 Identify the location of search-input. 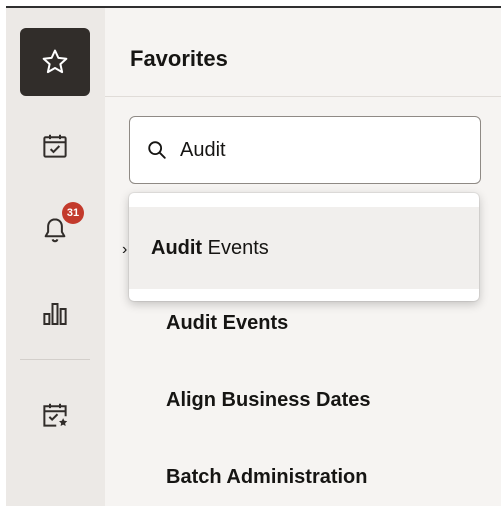
(305, 150).